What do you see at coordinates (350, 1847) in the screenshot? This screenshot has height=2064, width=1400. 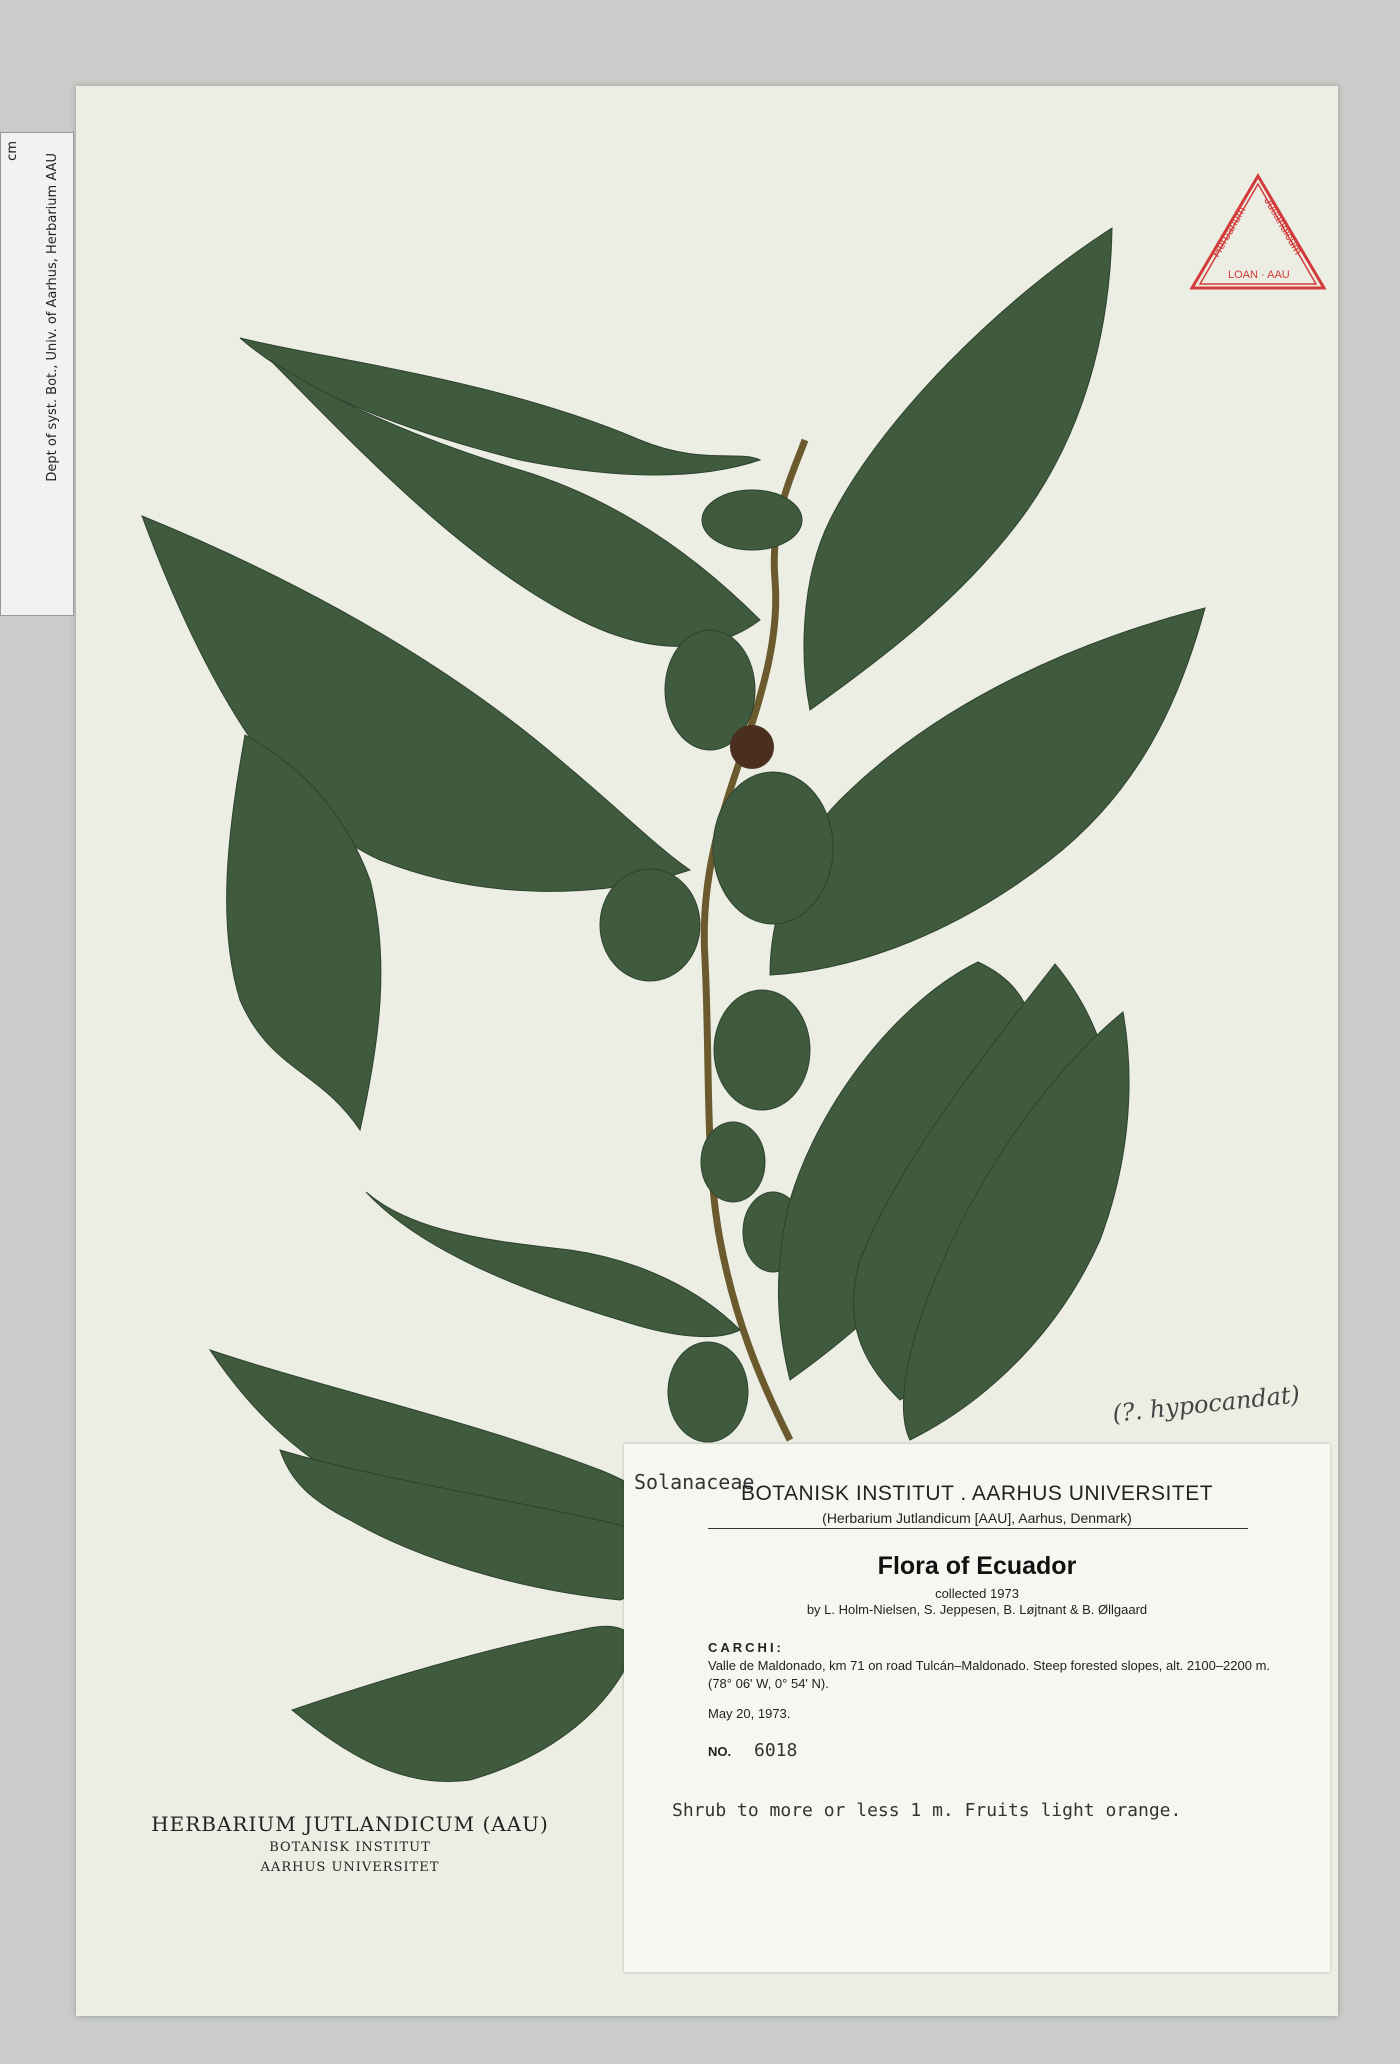 I see `imprint-line2: BOTANISK INSTITUT` at bounding box center [350, 1847].